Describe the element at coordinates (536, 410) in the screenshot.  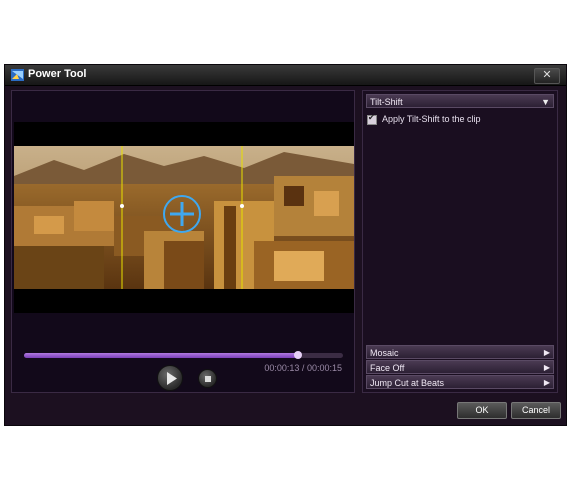
I see `cancel-button: Cancel` at that location.